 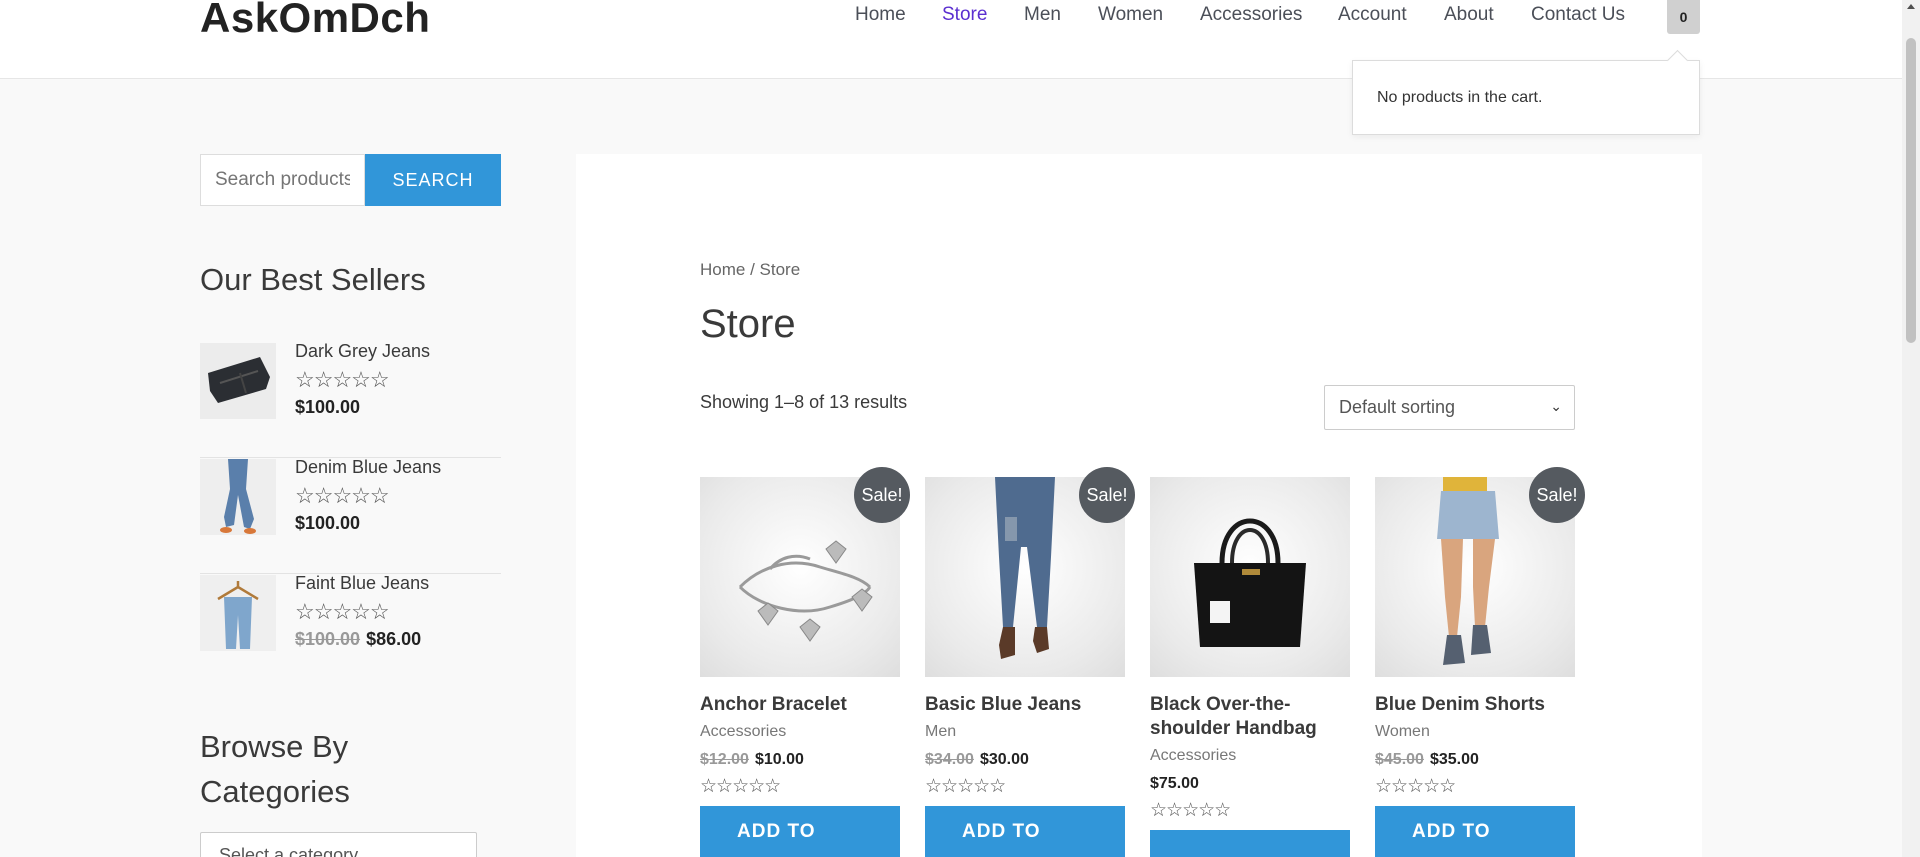 I want to click on scroll-up-arrow-icon, so click(x=1911, y=6).